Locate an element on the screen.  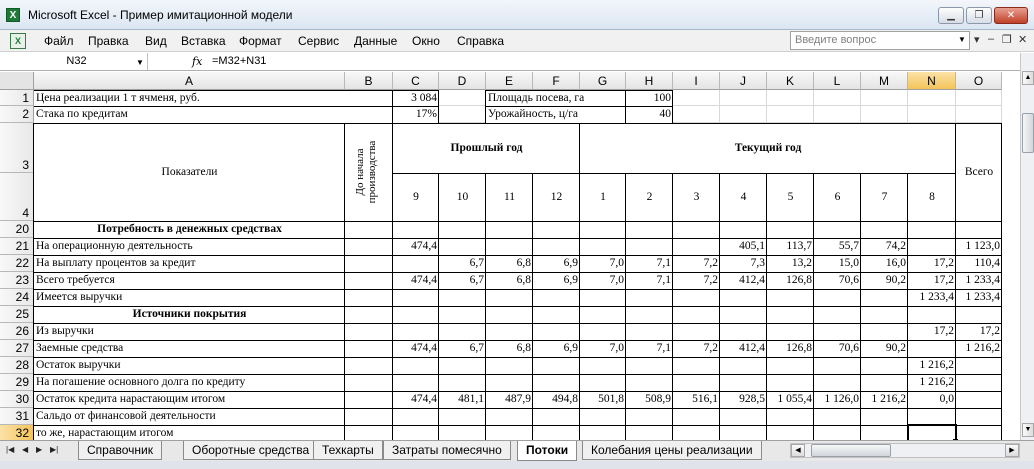
scroll-up-icon: ▲ is located at coordinates (1028, 78).